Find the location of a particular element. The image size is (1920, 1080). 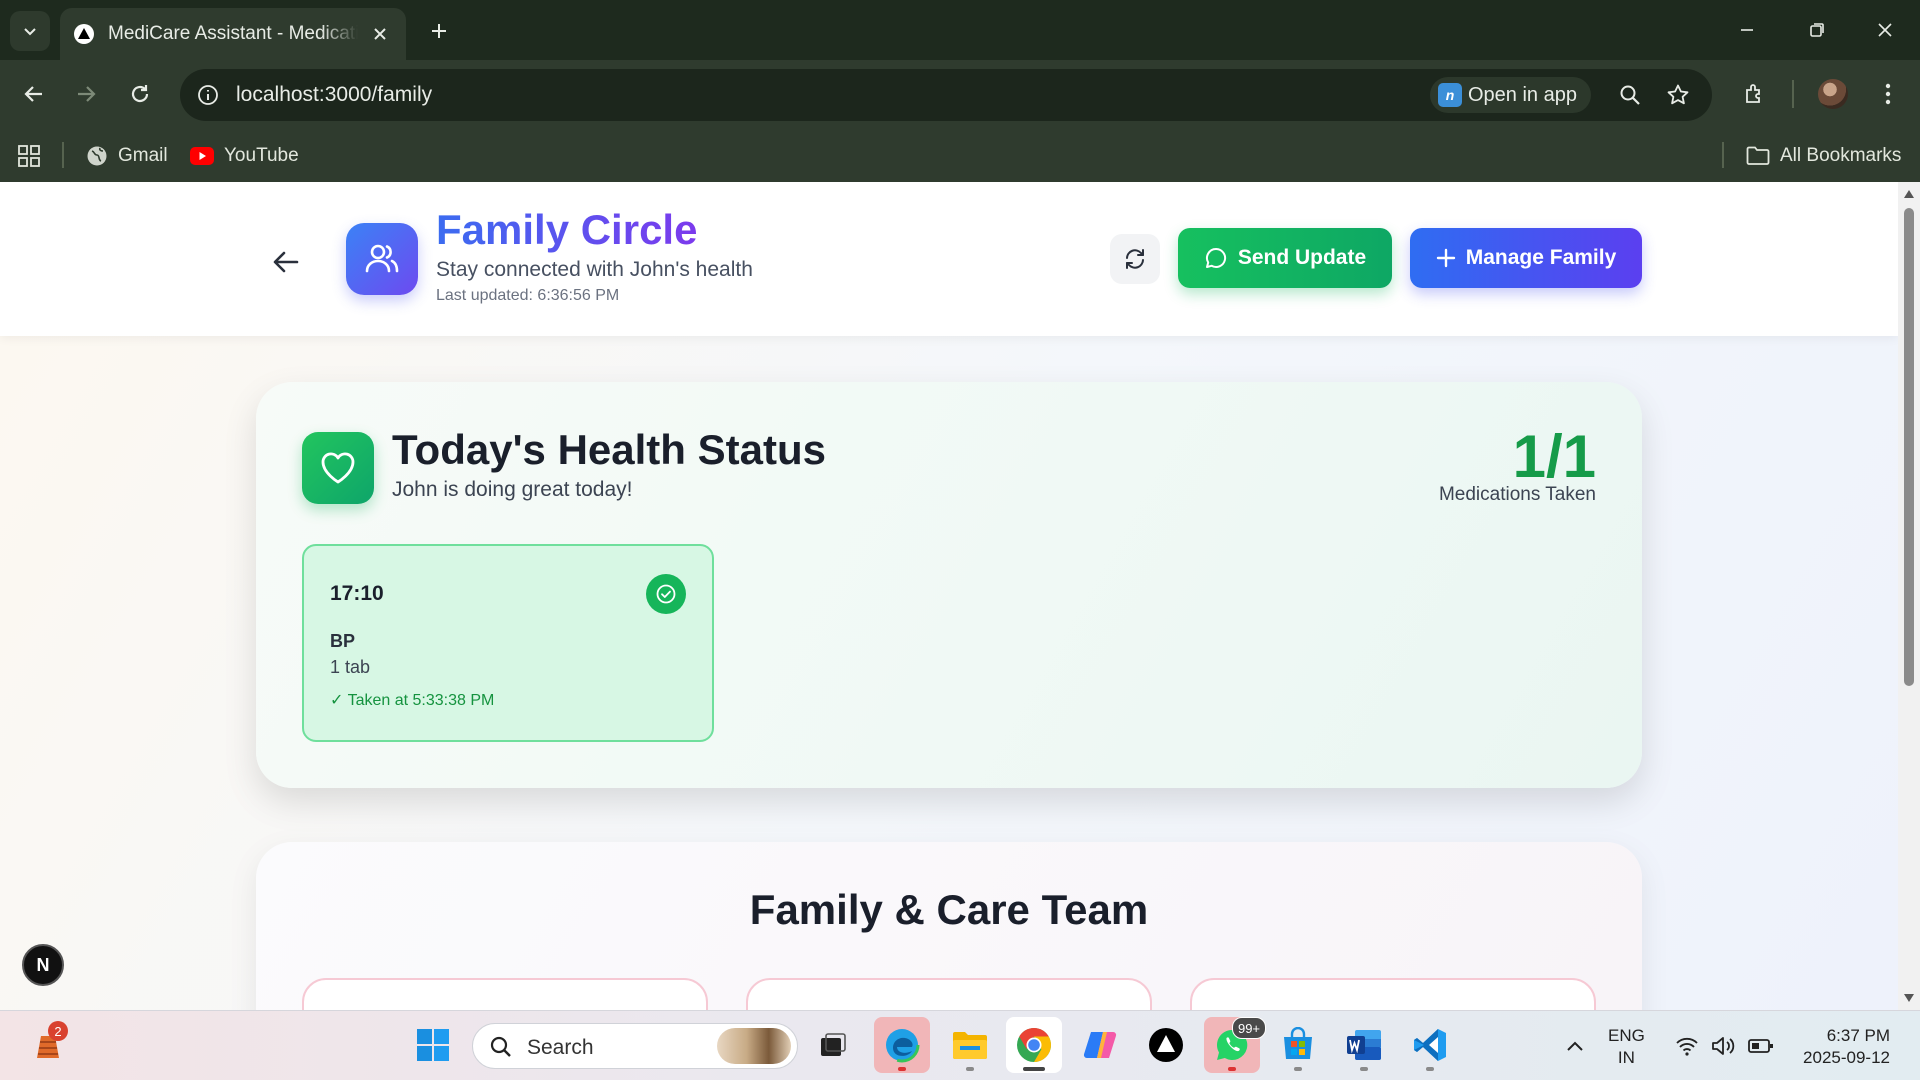

taskbar-app-triangle is located at coordinates (1166, 1045).